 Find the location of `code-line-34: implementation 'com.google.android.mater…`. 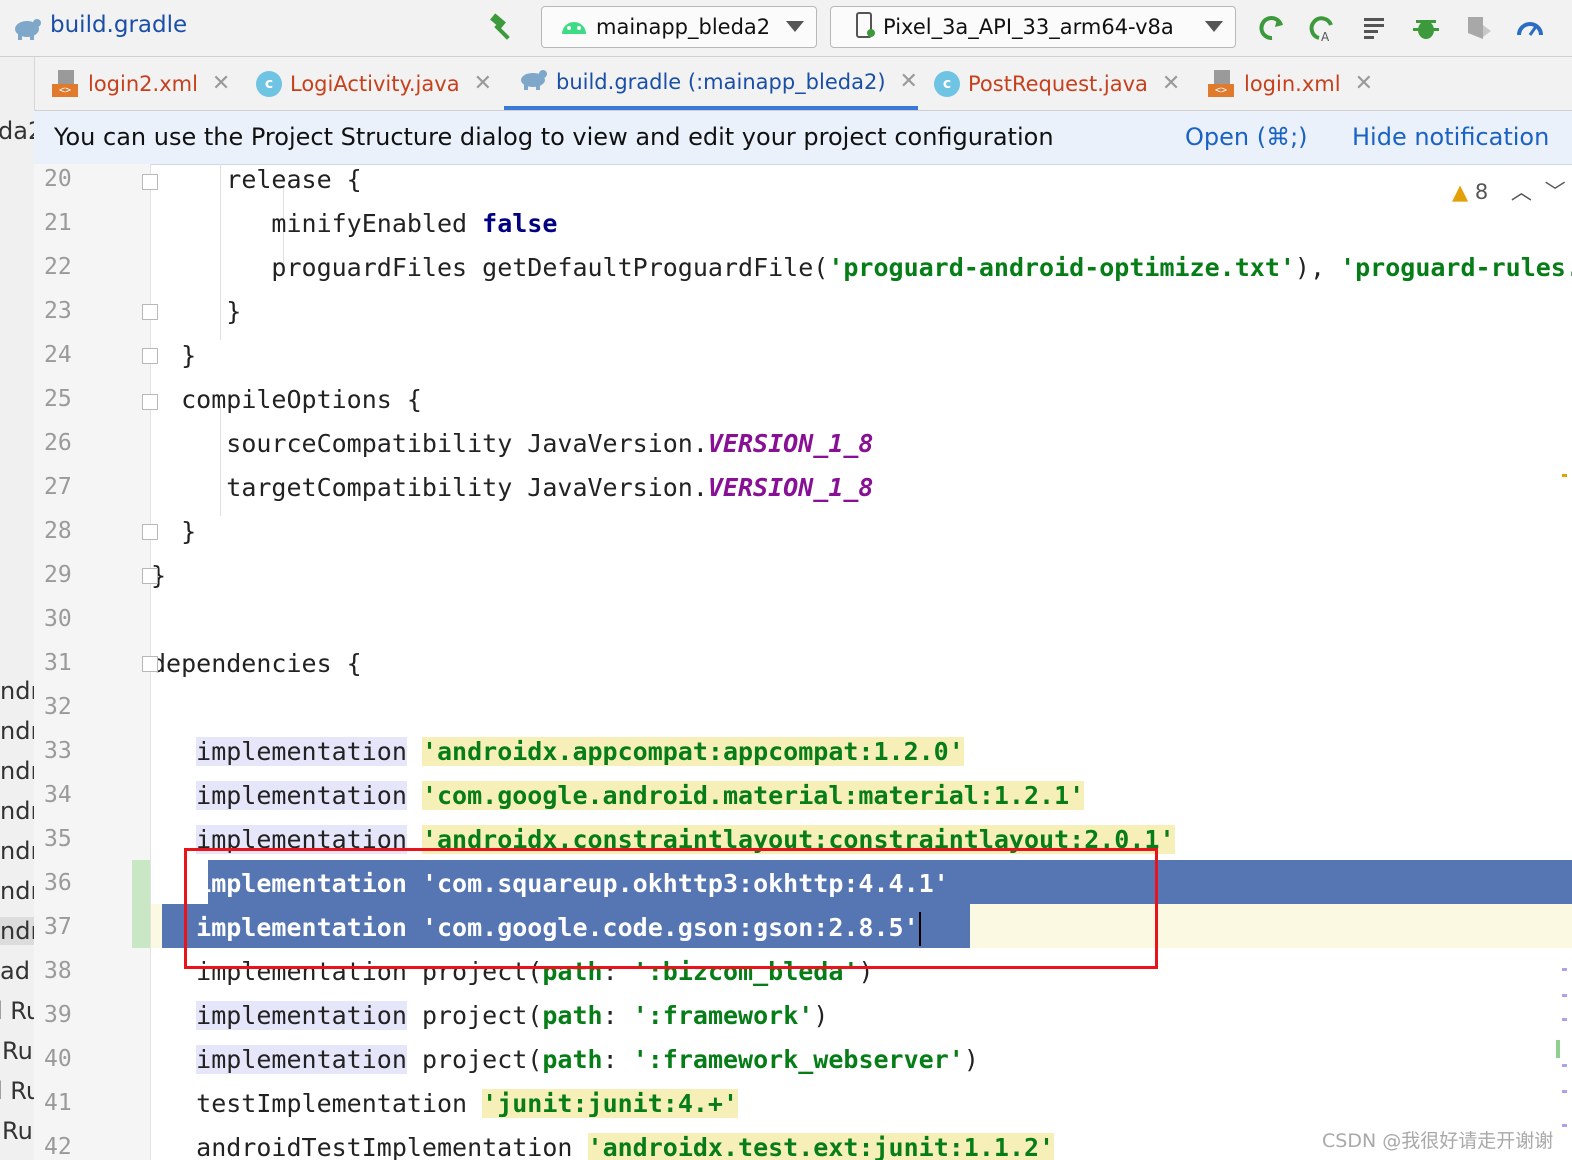

code-line-34: implementation 'com.google.android.mater… is located at coordinates (640, 795).